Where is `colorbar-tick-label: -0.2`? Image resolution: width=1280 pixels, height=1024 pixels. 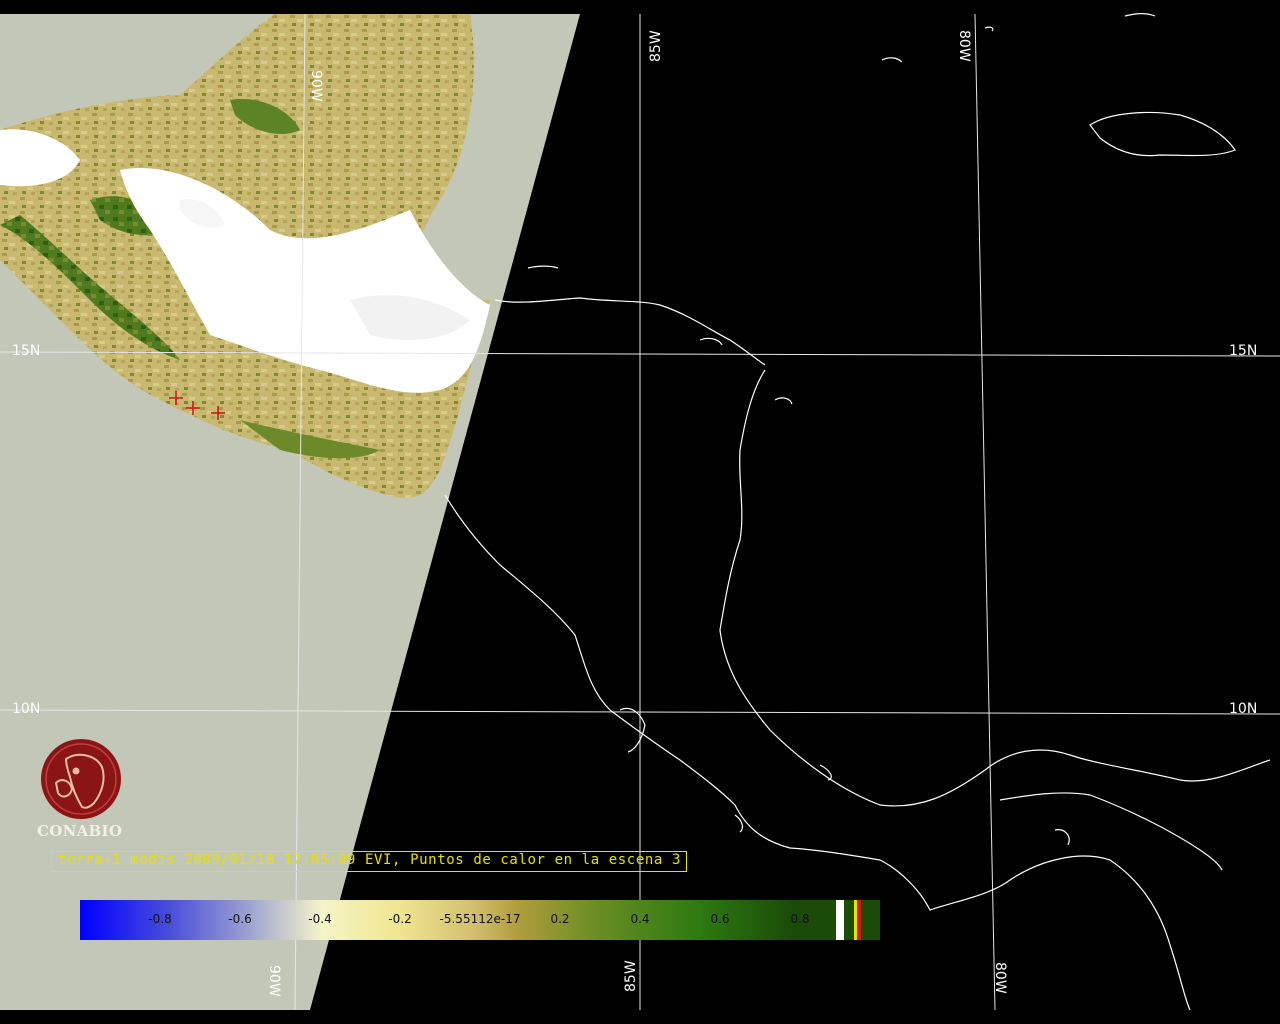 colorbar-tick-label: -0.2 is located at coordinates (400, 919).